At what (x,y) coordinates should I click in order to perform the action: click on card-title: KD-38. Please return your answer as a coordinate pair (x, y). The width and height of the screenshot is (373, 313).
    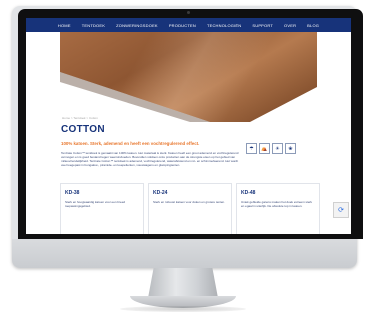
    Looking at the image, I should click on (72, 193).